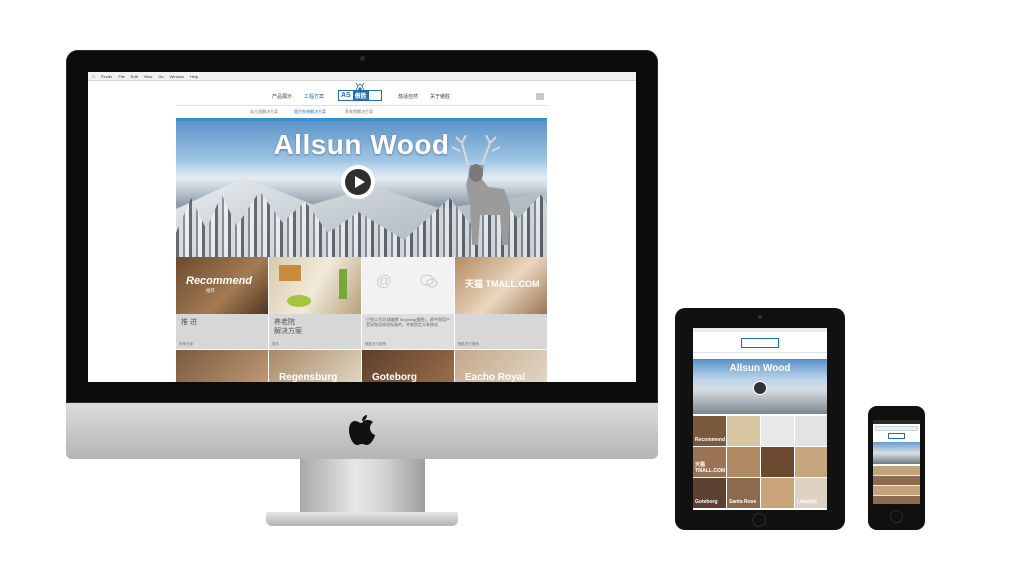 This screenshot has width=1024, height=575. I want to click on subnav: 幼儿园解决方案 医疗系统解决方案 养老院解决方案, so click(361, 111).